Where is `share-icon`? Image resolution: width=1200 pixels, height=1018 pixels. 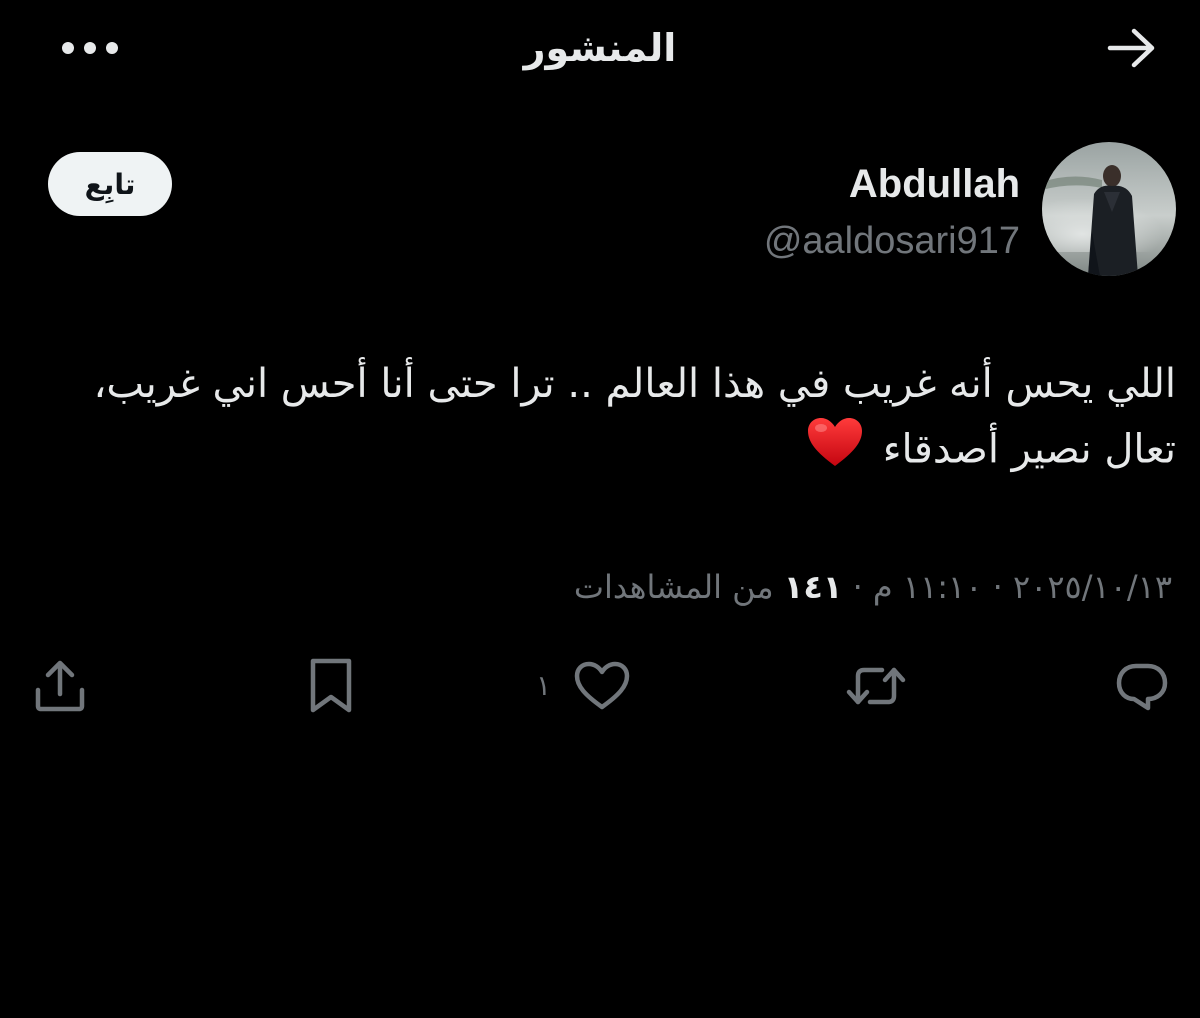 share-icon is located at coordinates (60, 686).